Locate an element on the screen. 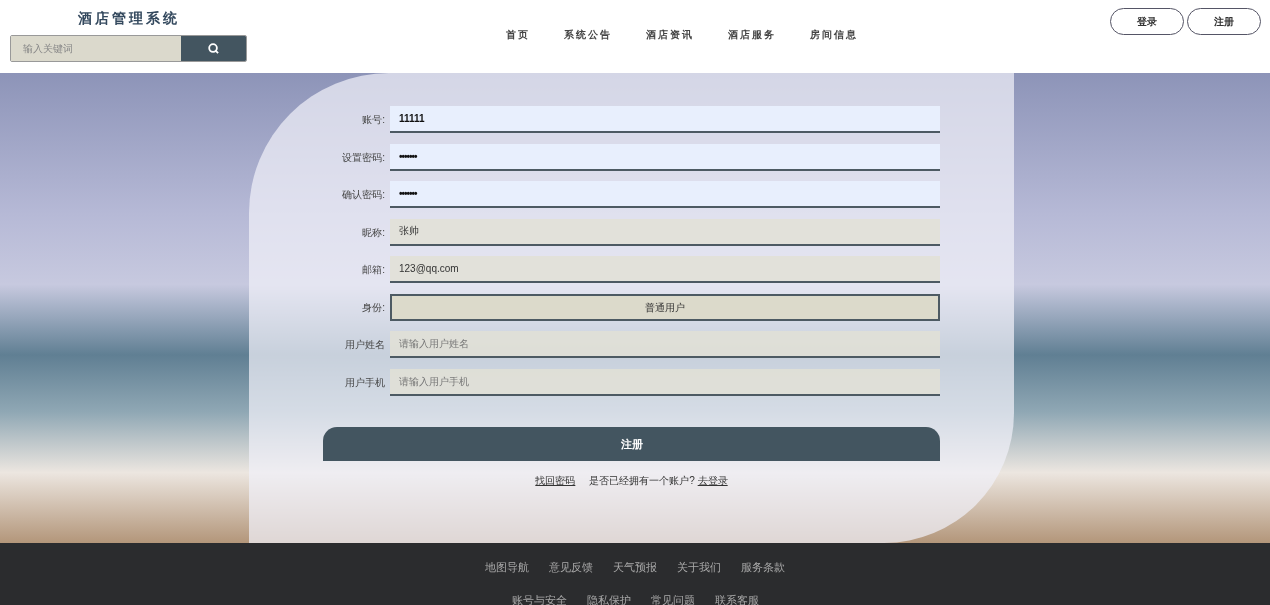 The width and height of the screenshot is (1270, 605). search-icon is located at coordinates (213, 48).